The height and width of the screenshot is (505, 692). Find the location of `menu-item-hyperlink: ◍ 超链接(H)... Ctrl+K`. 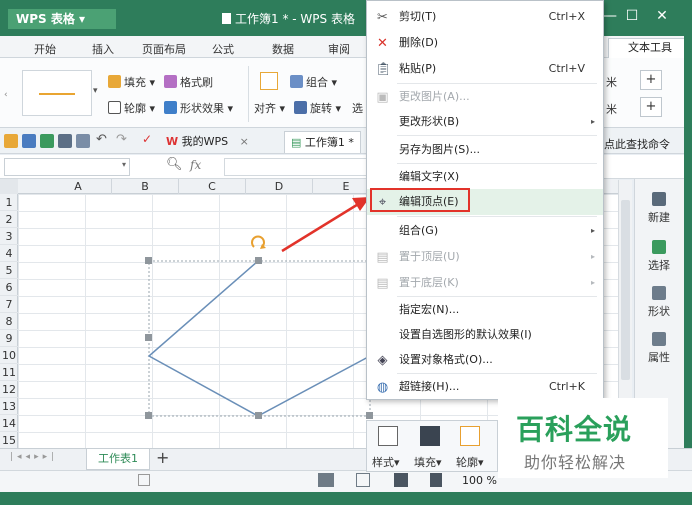

menu-item-hyperlink: ◍ 超链接(H)... Ctrl+K is located at coordinates (485, 387).